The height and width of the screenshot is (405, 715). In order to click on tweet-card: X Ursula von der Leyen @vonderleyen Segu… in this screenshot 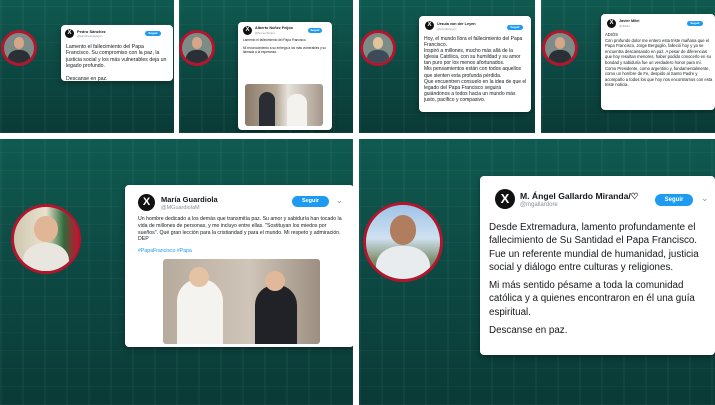, I will do `click(475, 64)`.